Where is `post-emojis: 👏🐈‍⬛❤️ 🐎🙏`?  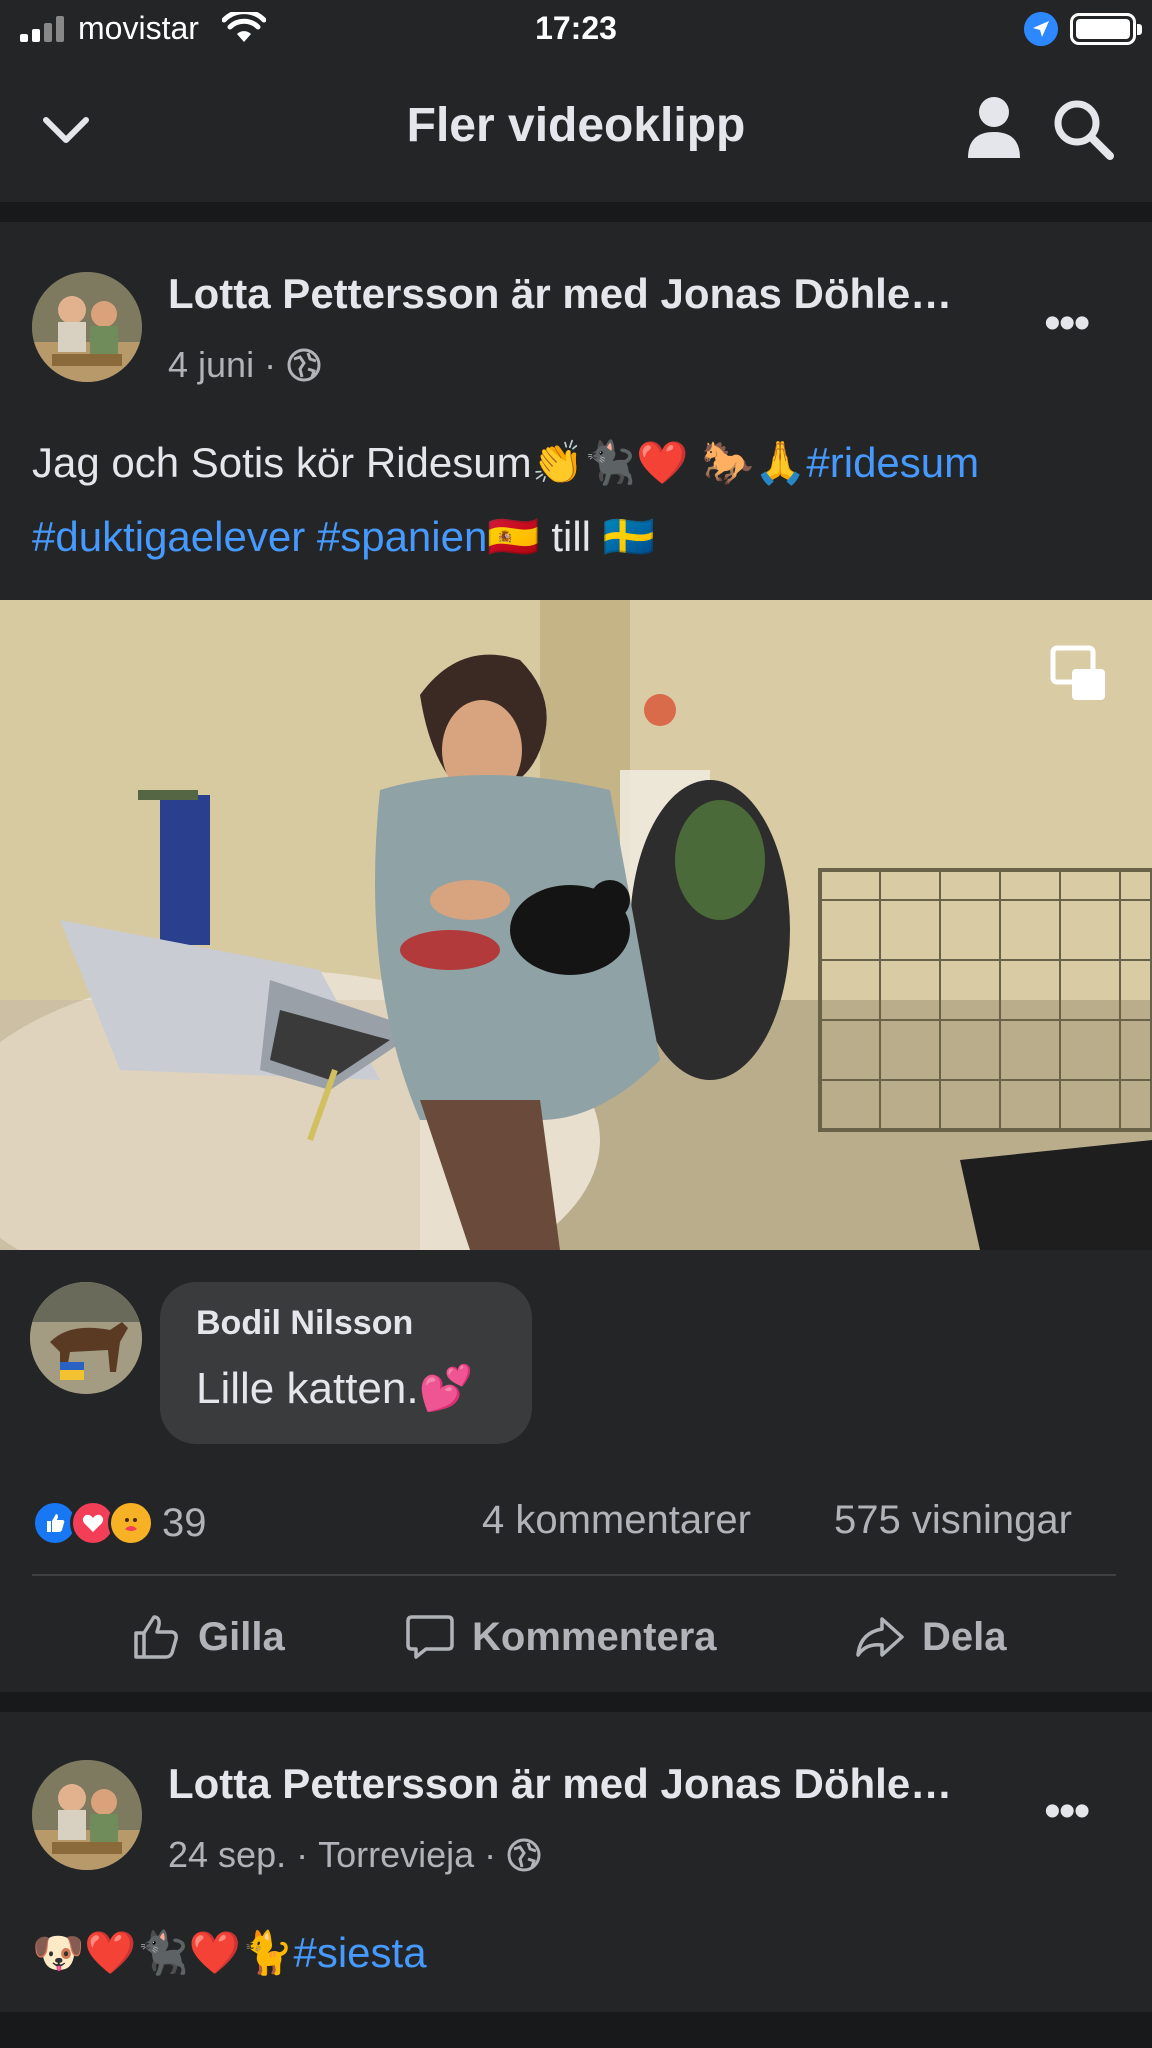 post-emojis: 👏🐈‍⬛❤️ 🐎🙏 is located at coordinates (669, 462).